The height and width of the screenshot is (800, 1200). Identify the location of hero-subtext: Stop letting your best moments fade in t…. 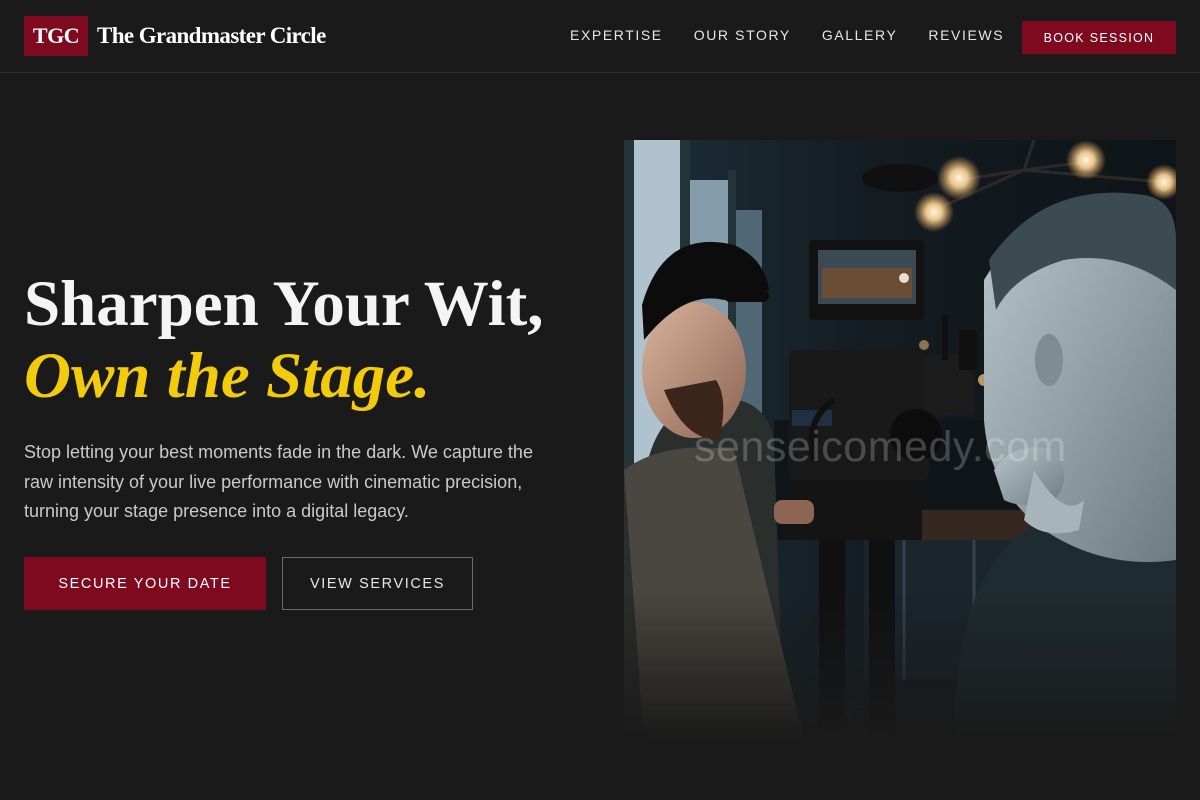
(278, 481).